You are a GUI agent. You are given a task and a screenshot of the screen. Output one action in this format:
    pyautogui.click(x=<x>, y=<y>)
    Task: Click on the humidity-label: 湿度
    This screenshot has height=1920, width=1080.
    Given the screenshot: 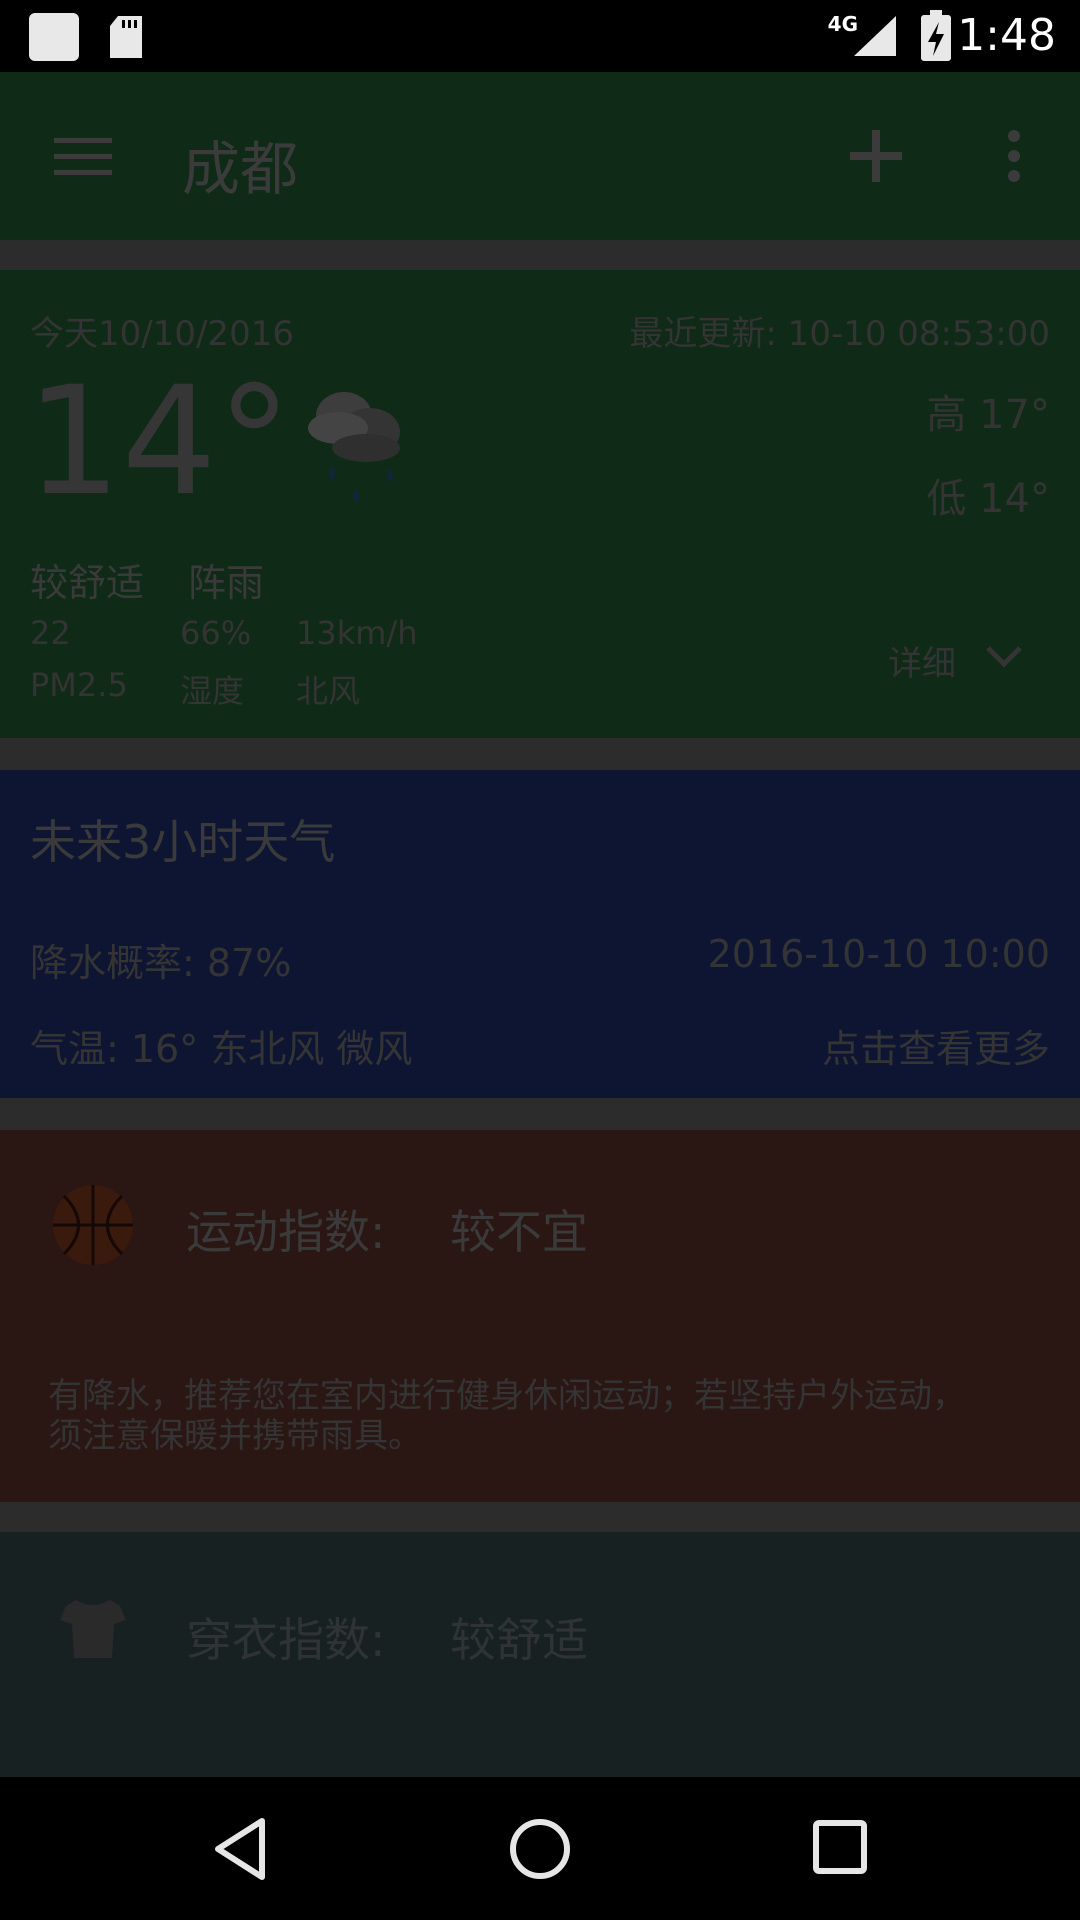 What is the action you would take?
    pyautogui.click(x=212, y=691)
    